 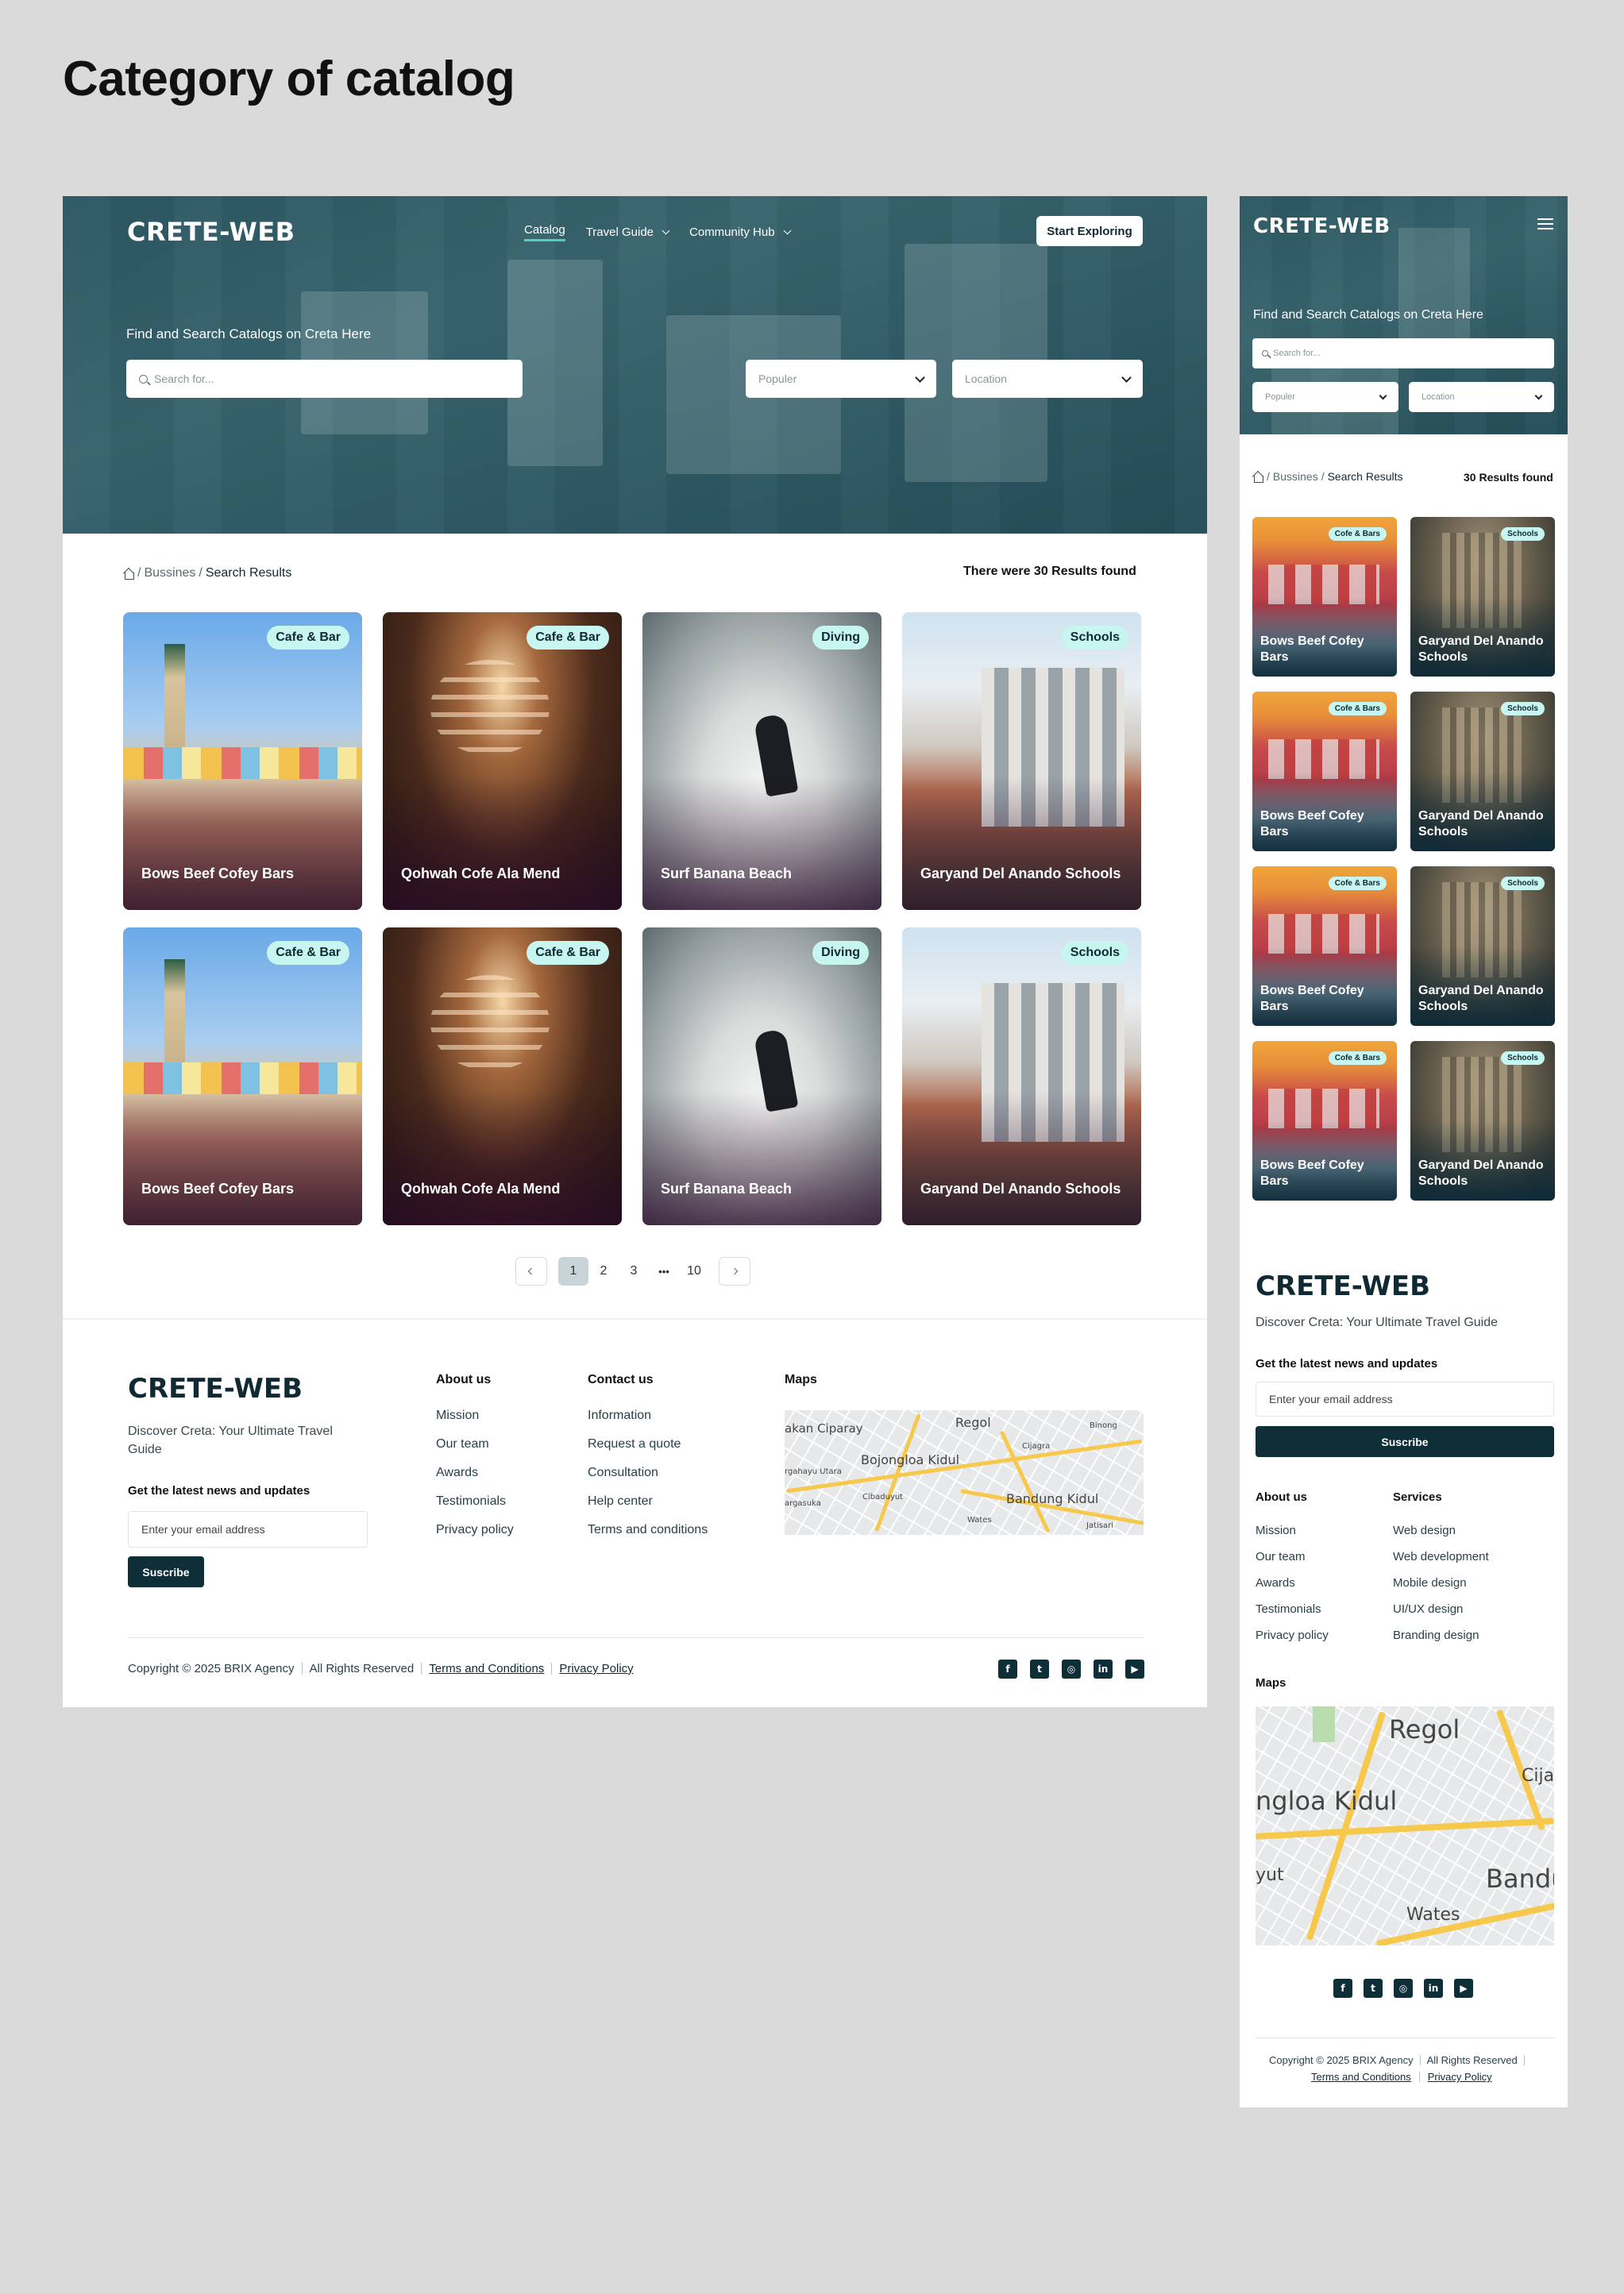 What do you see at coordinates (634, 1271) in the screenshot?
I see `page-3: 3` at bounding box center [634, 1271].